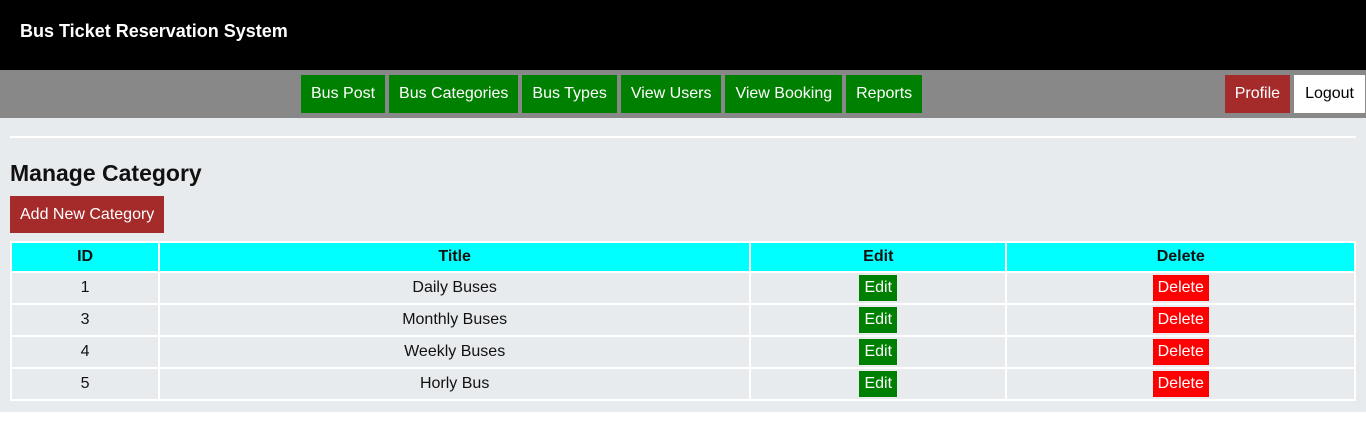  I want to click on cell-id: 5, so click(85, 384).